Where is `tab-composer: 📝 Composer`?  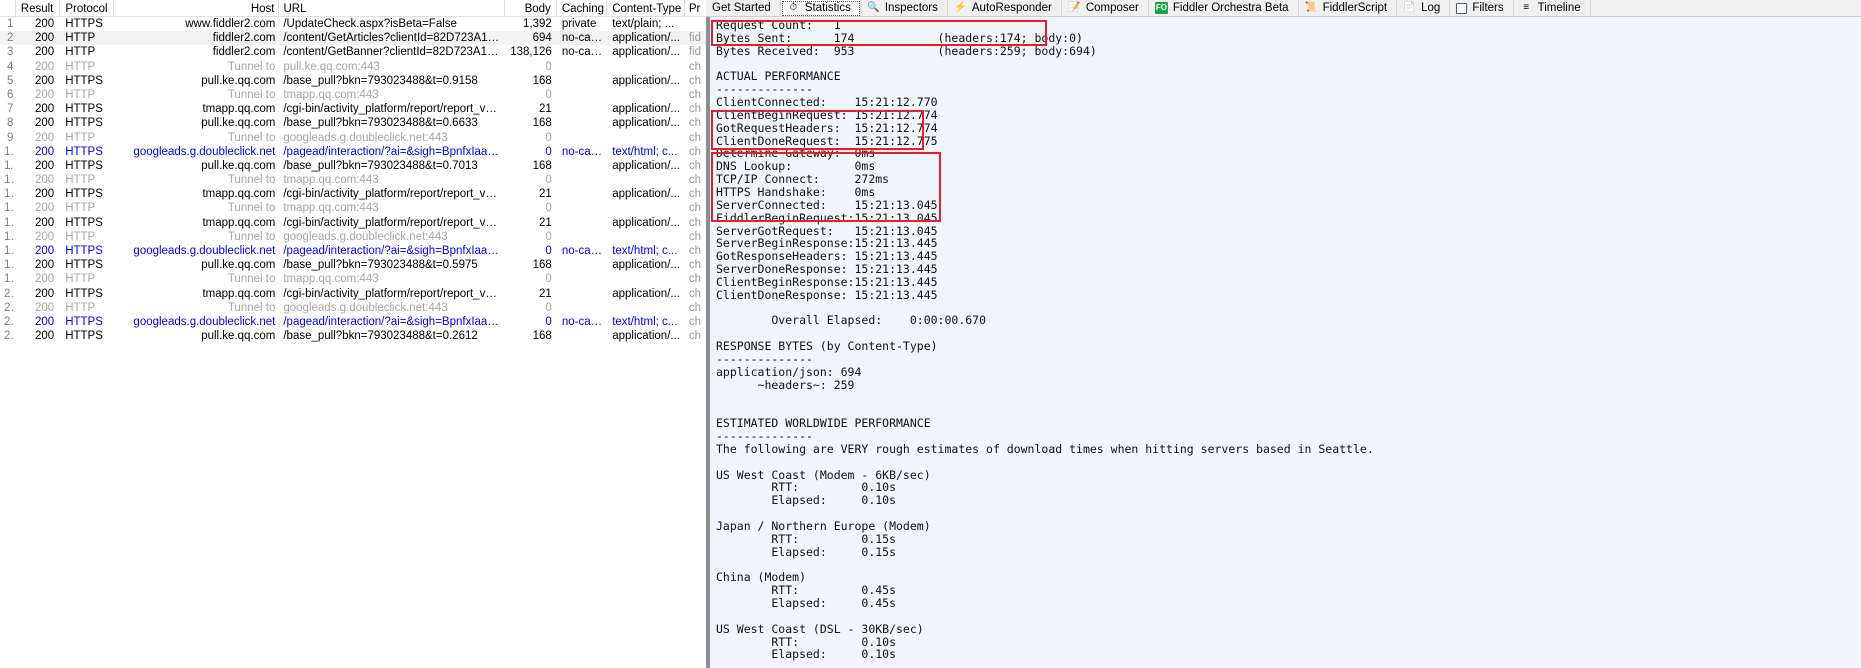
tab-composer: 📝 Composer is located at coordinates (1105, 8).